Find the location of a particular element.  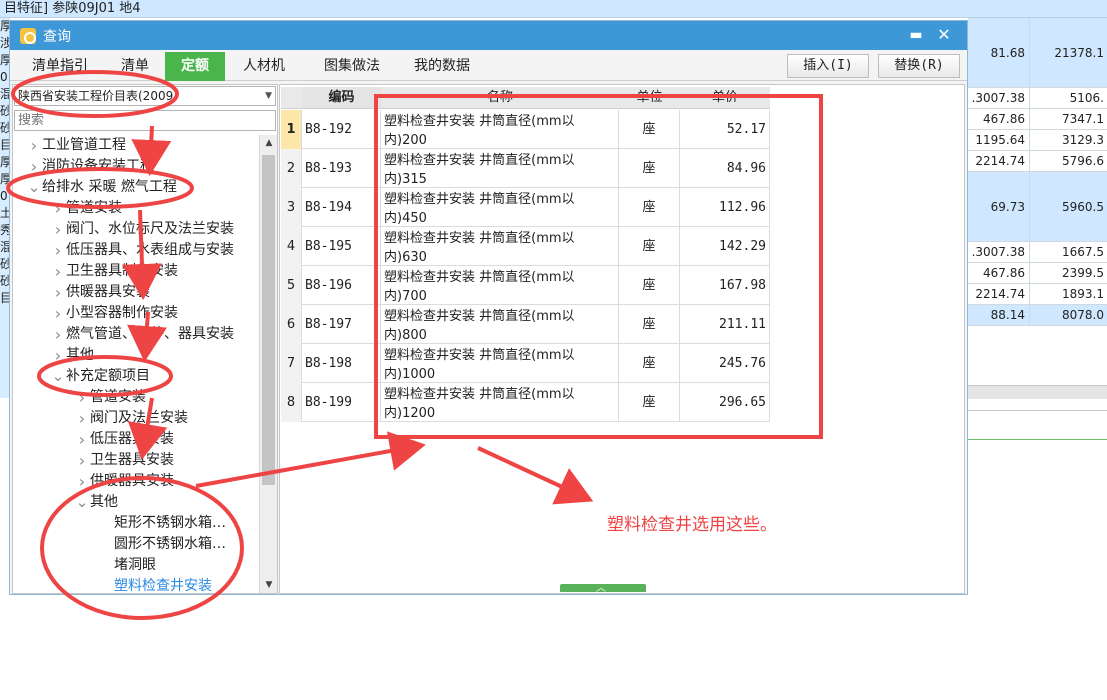

search-box is located at coordinates (145, 120).